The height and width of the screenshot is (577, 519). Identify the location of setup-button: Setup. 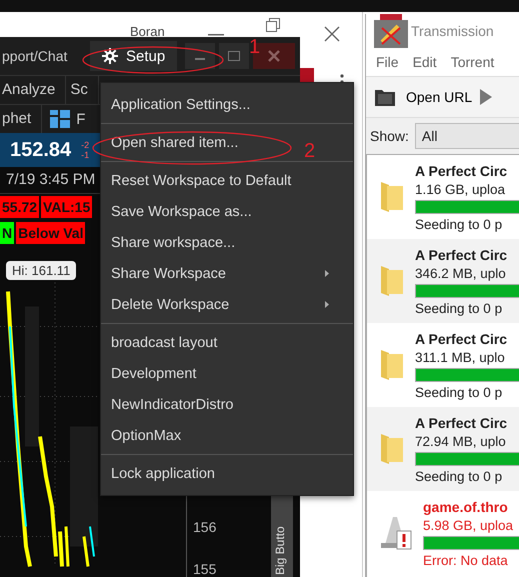
(134, 56).